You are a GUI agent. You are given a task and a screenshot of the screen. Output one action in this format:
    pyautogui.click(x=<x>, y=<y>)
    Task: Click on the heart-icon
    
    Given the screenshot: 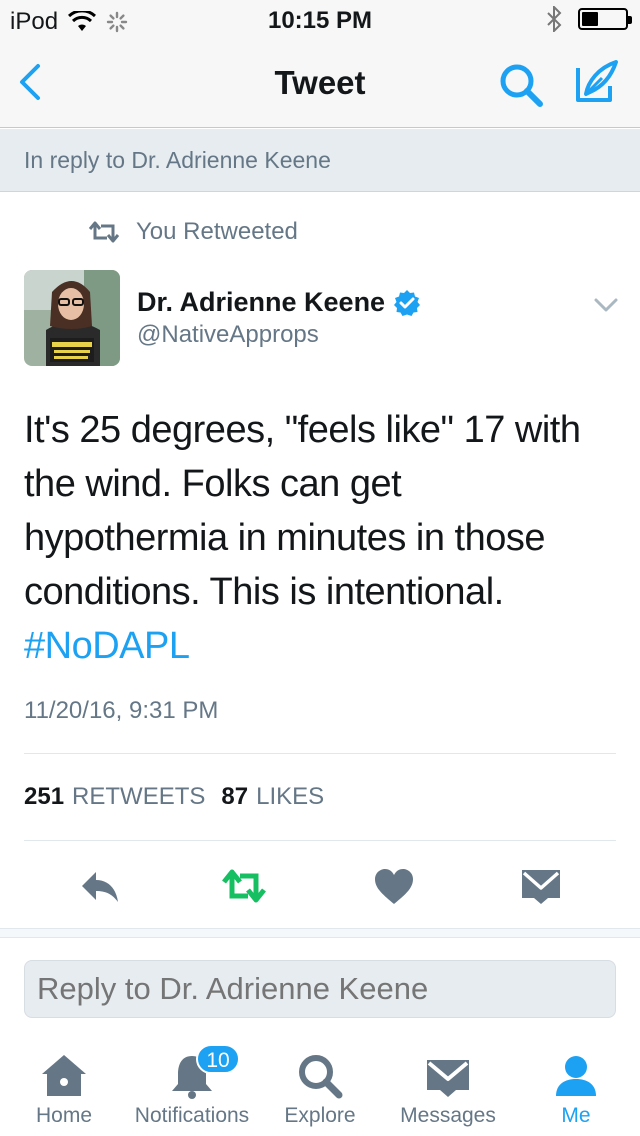 What is the action you would take?
    pyautogui.click(x=394, y=886)
    